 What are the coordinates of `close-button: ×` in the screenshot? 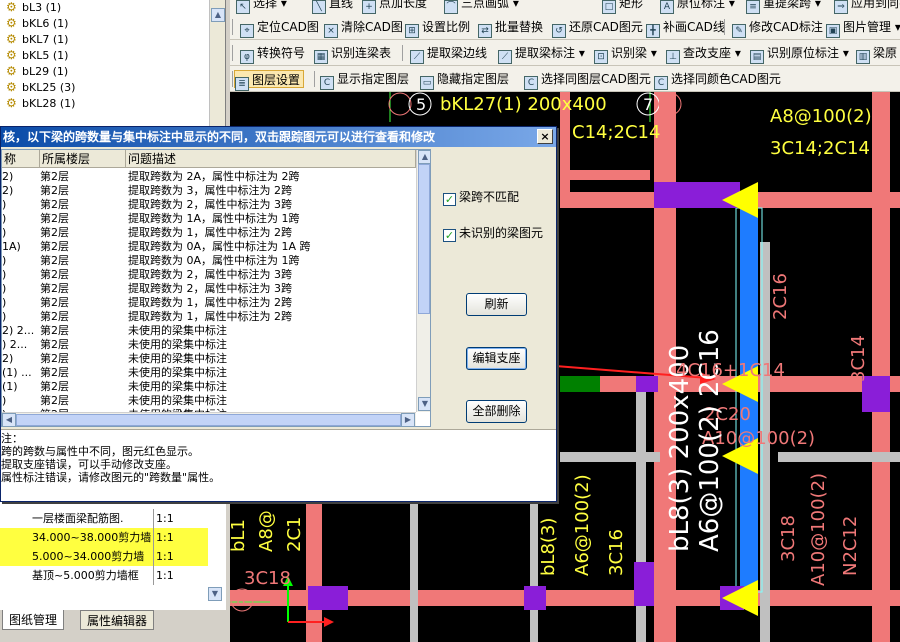 It's located at (545, 136).